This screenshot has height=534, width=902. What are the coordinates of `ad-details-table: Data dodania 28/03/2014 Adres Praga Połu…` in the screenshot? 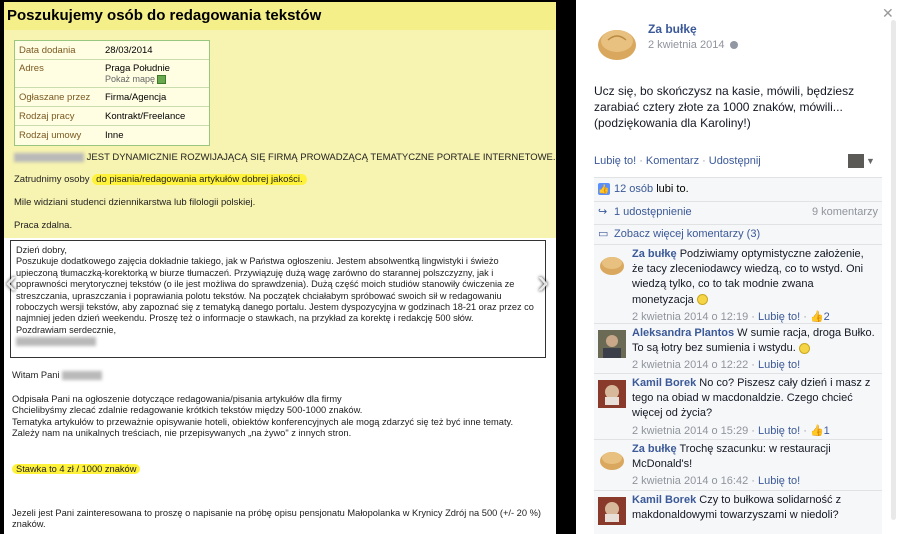 It's located at (112, 93).